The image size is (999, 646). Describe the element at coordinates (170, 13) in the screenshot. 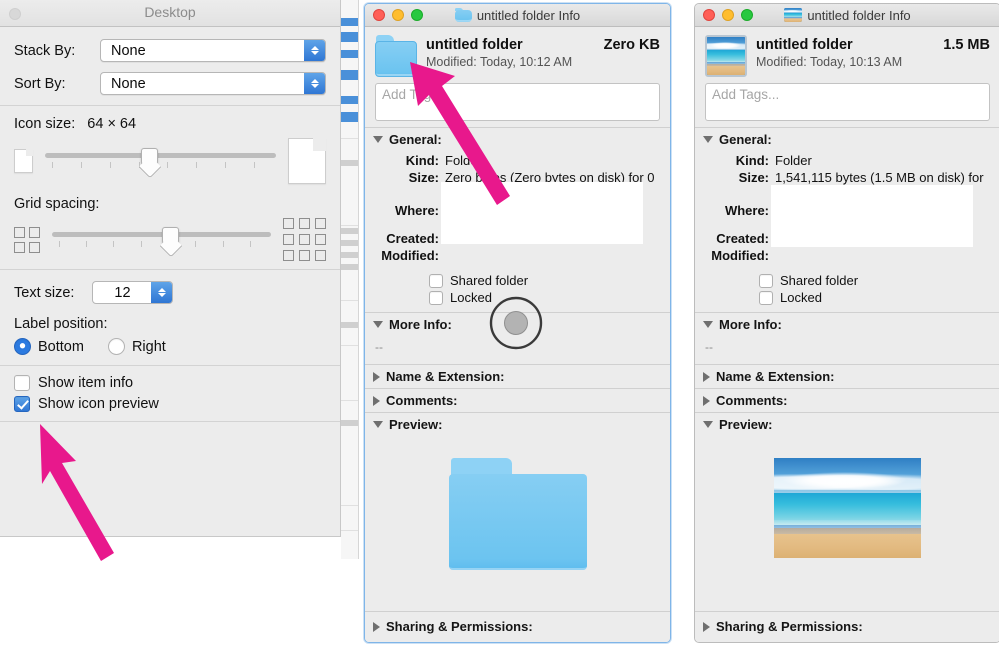

I see `view-options-titlebar: Desktop` at that location.